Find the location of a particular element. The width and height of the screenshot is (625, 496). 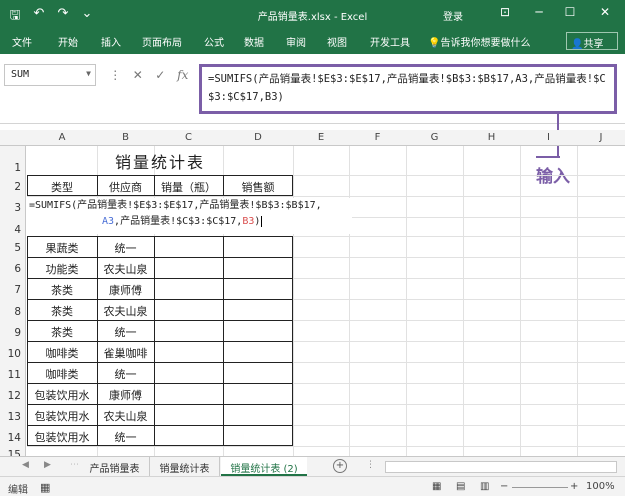

sheet-tab-stats-2: 销量统计表 (2) is located at coordinates (264, 466).